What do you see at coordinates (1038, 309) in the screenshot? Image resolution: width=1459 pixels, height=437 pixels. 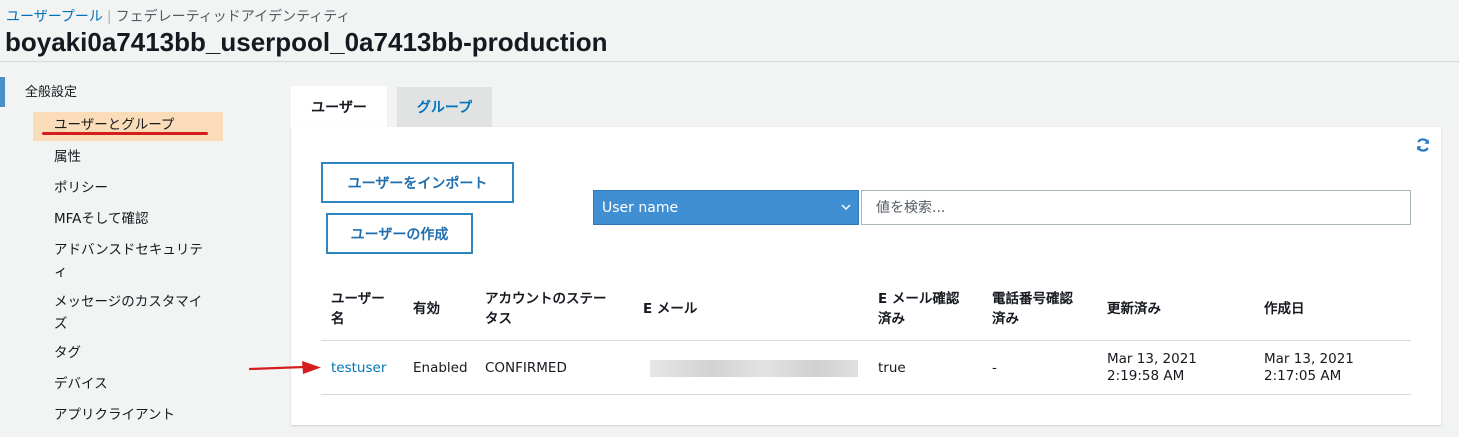 I see `column-header-phone-verified: 電話番号確認済み` at bounding box center [1038, 309].